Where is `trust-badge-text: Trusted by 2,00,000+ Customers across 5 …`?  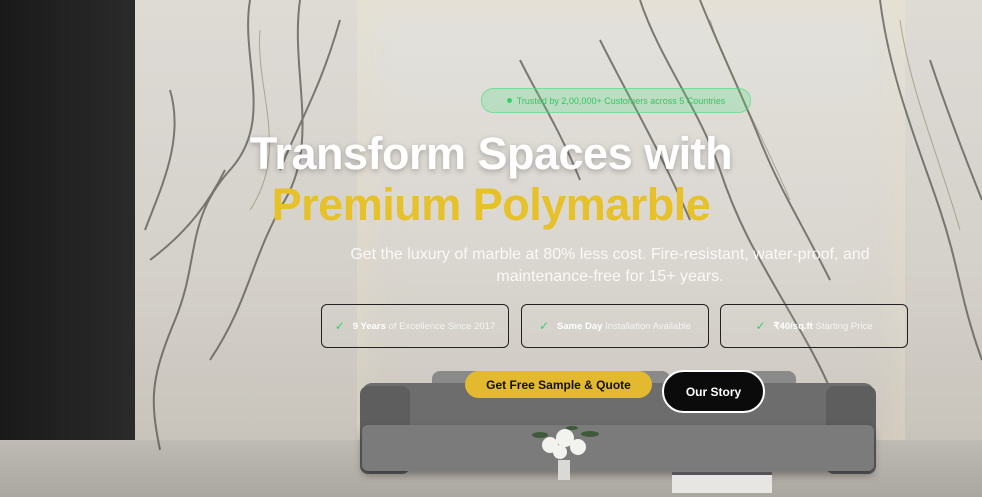 trust-badge-text: Trusted by 2,00,000+ Customers across 5 … is located at coordinates (621, 100).